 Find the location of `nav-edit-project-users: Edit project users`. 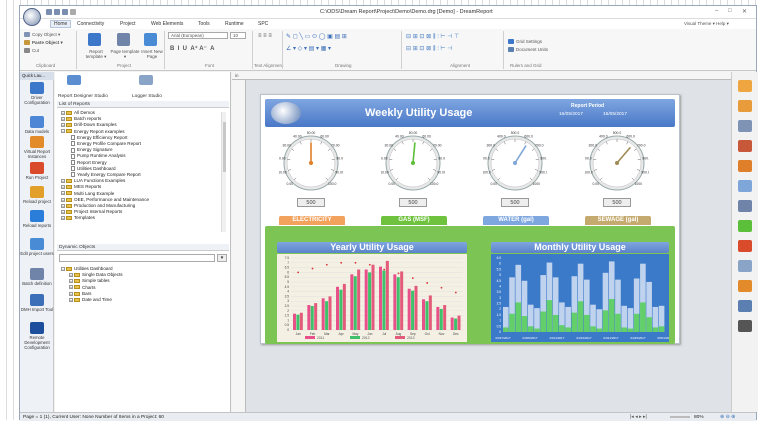

nav-edit-project-users: Edit project users is located at coordinates (37, 247).